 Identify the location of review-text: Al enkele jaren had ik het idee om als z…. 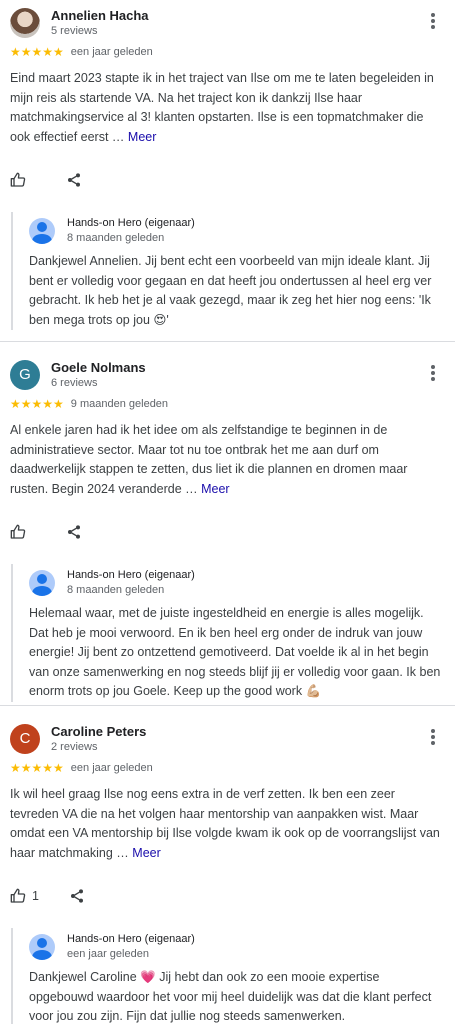
(225, 460).